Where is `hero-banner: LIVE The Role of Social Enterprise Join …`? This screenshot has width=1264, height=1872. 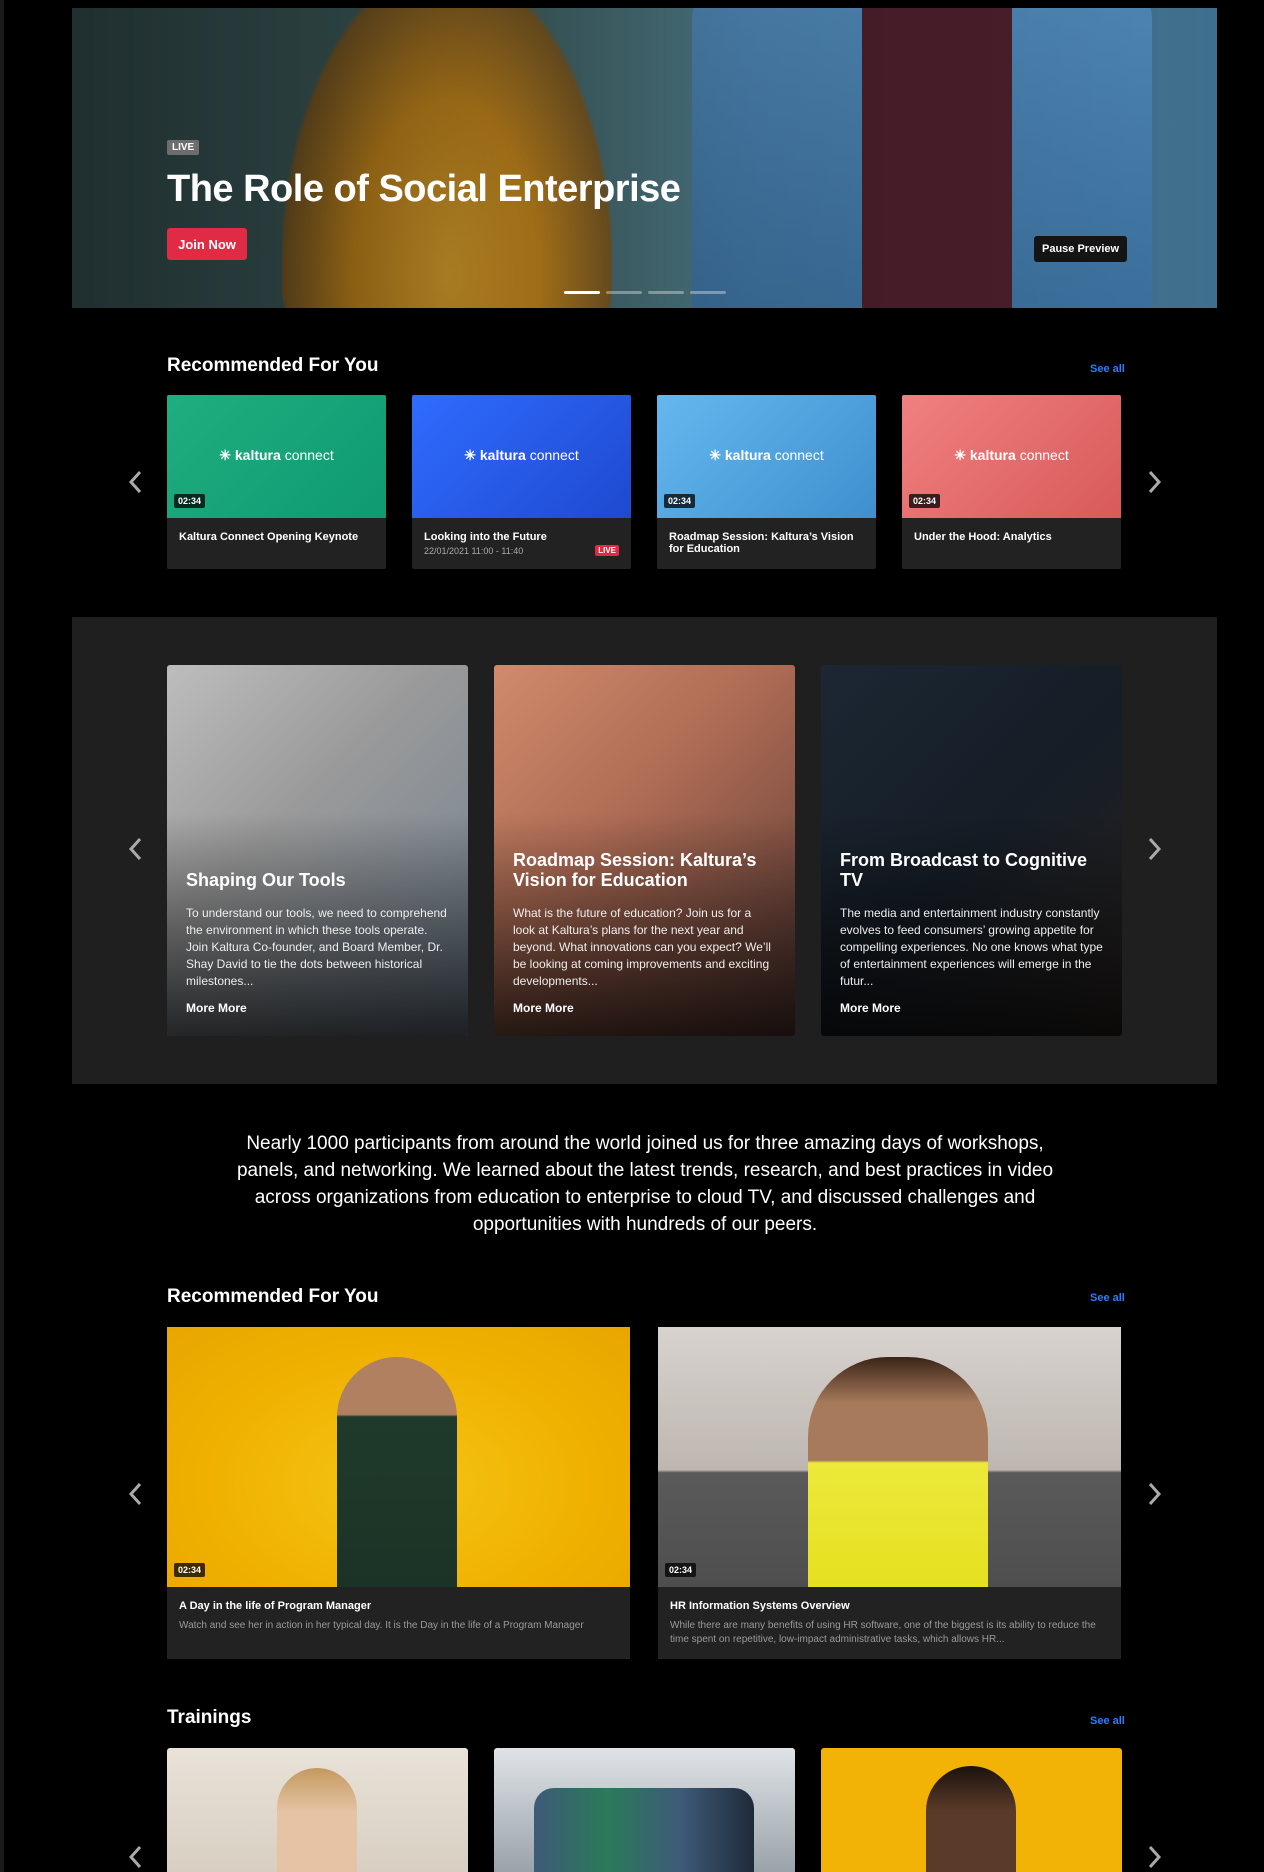
hero-banner: LIVE The Role of Social Enterprise Join … is located at coordinates (644, 158).